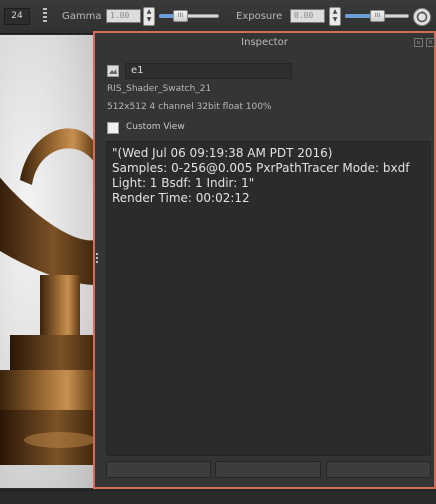  What do you see at coordinates (123, 16) in the screenshot?
I see `gamma-field: 1.00` at bounding box center [123, 16].